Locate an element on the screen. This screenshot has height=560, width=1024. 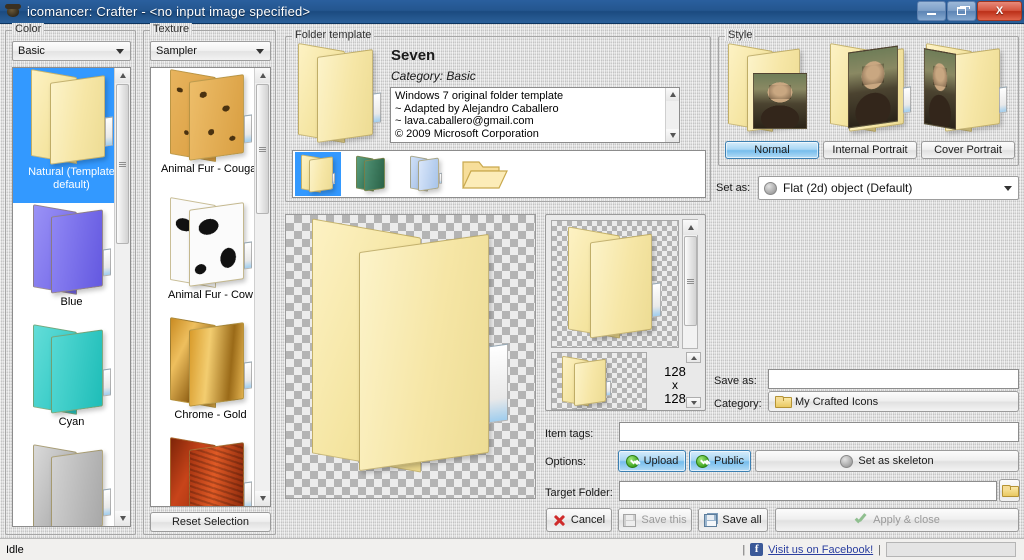
main-preview-canvas is located at coordinates (410, 356).